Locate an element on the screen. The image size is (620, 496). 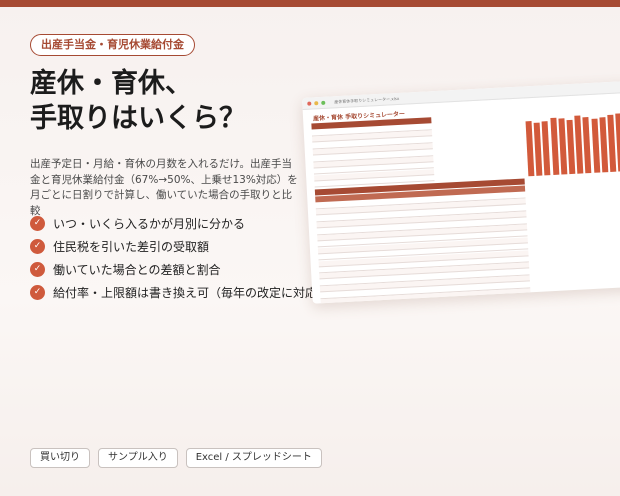
feature-text: 働いていた場合との差額と割合 is located at coordinates (137, 270).